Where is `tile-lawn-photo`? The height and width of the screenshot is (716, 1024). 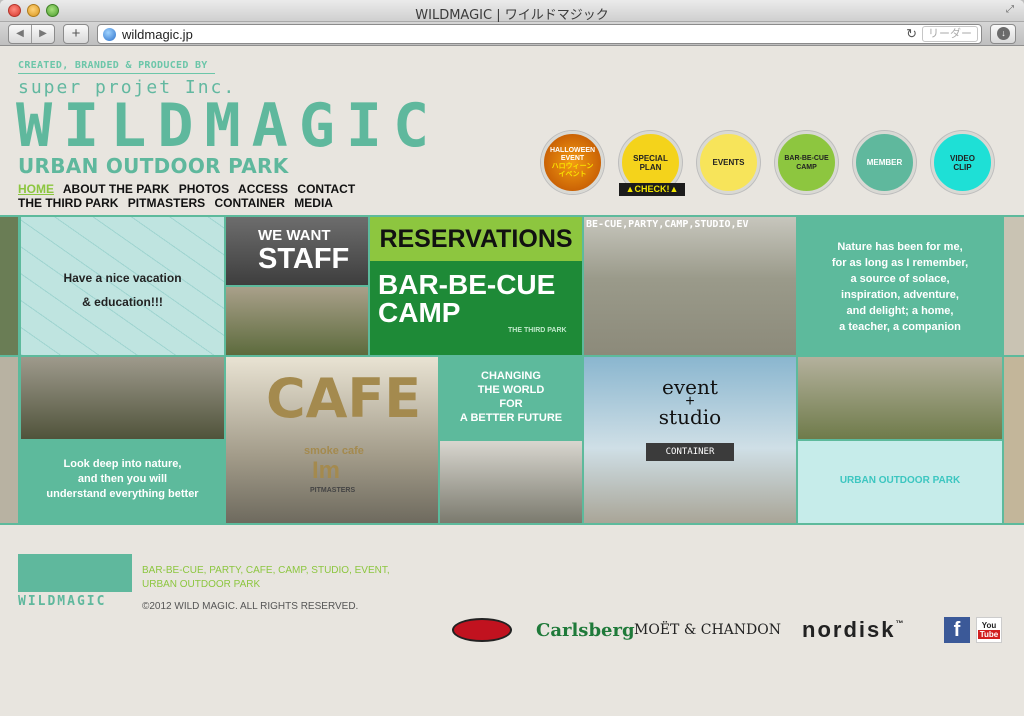 tile-lawn-photo is located at coordinates (900, 398).